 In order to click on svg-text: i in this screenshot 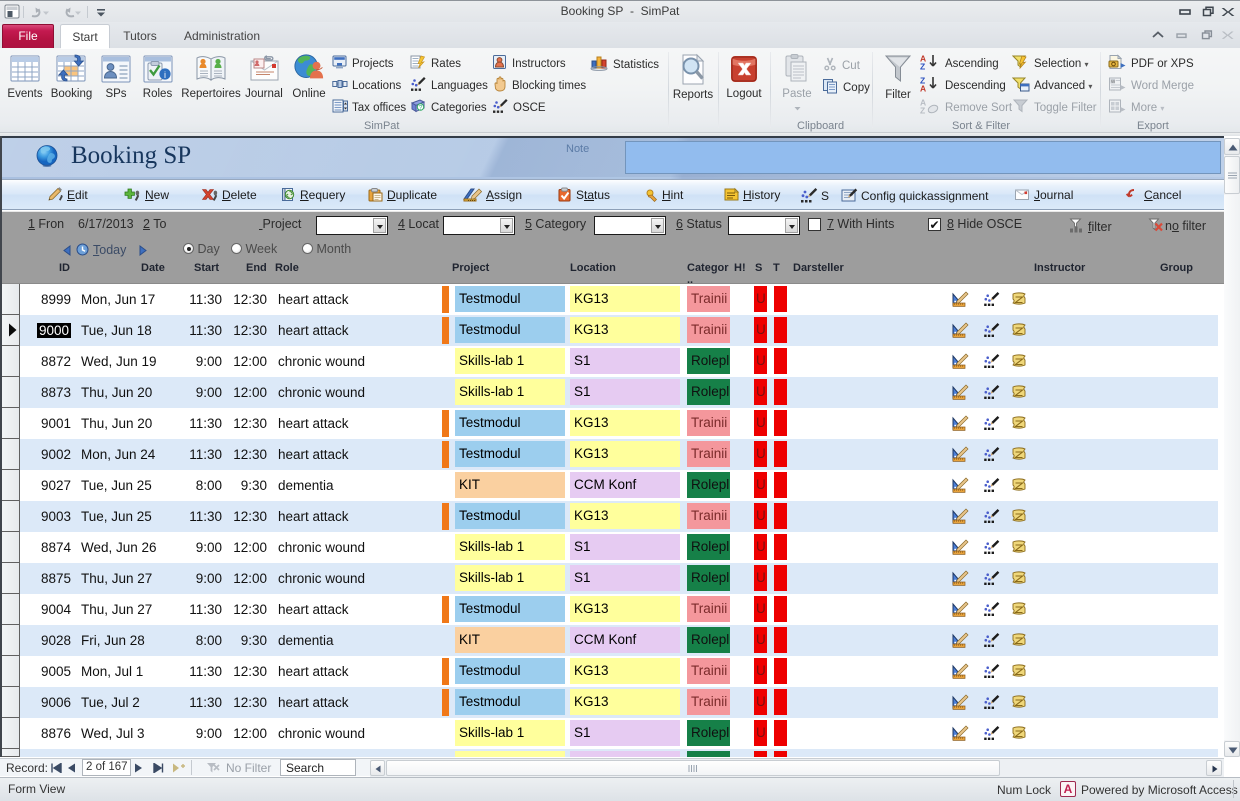, I will do `click(165, 75)`.